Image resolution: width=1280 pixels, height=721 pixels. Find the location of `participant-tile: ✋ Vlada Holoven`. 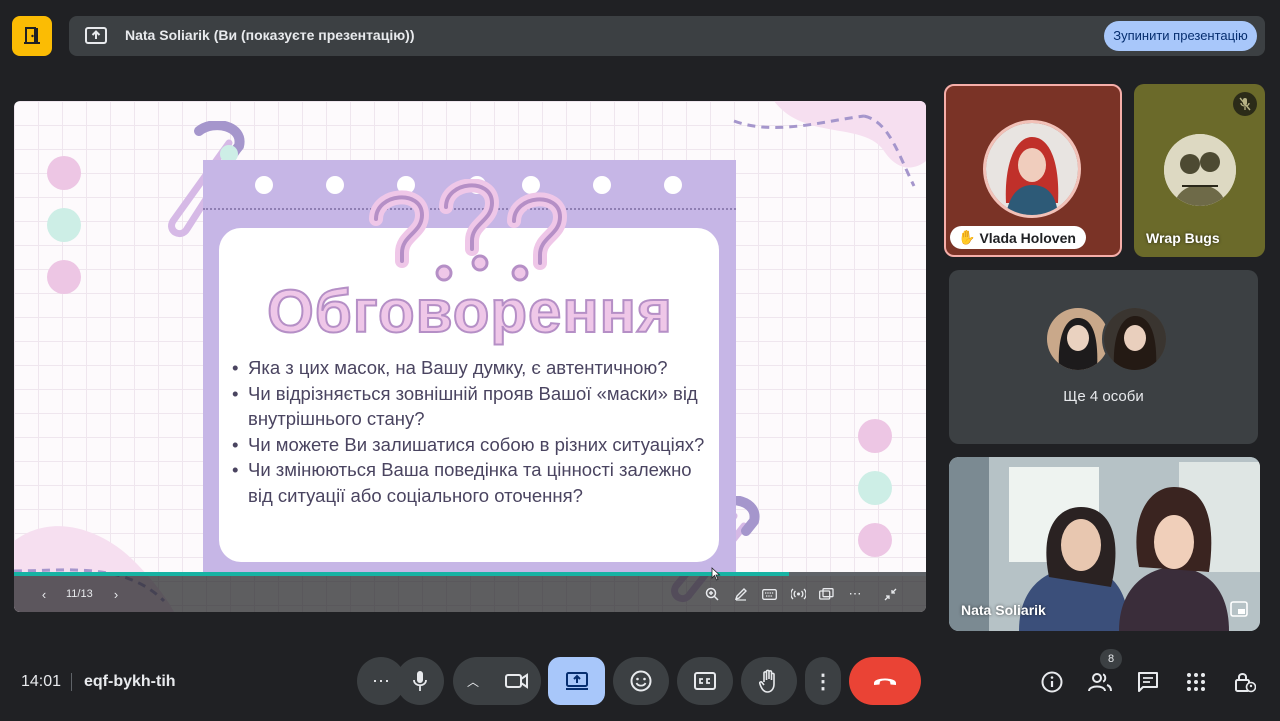

participant-tile: ✋ Vlada Holoven is located at coordinates (1033, 170).